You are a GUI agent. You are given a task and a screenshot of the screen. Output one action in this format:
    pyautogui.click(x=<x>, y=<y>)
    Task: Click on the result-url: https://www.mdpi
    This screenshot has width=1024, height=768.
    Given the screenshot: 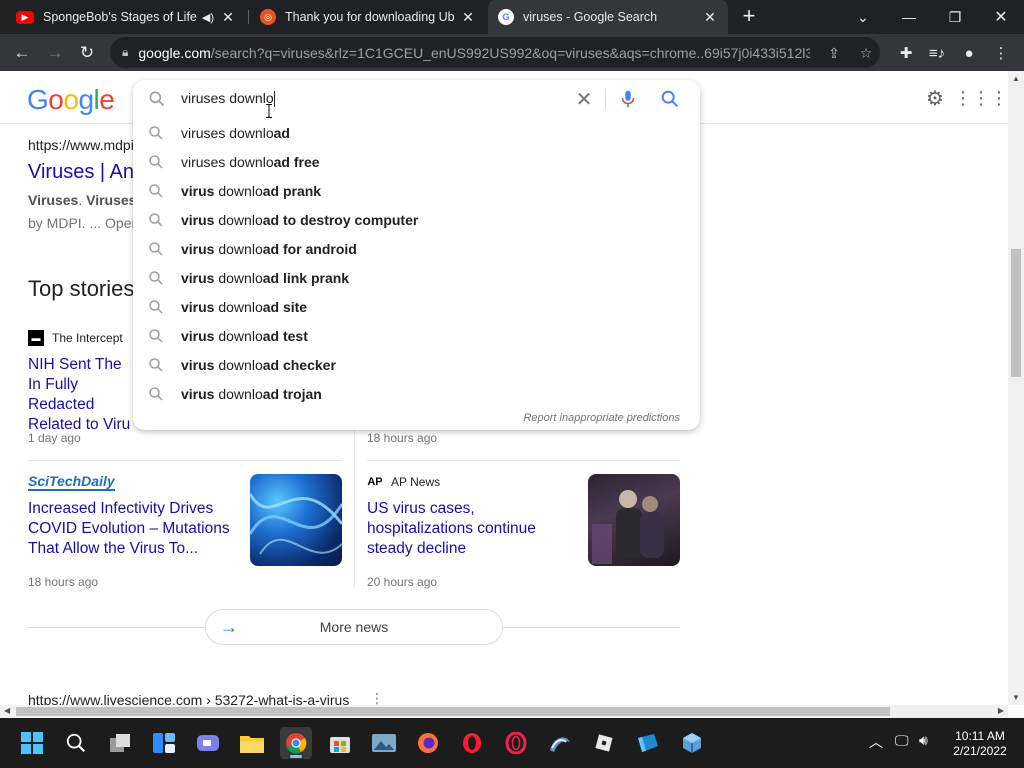 What is the action you would take?
    pyautogui.click(x=81, y=145)
    